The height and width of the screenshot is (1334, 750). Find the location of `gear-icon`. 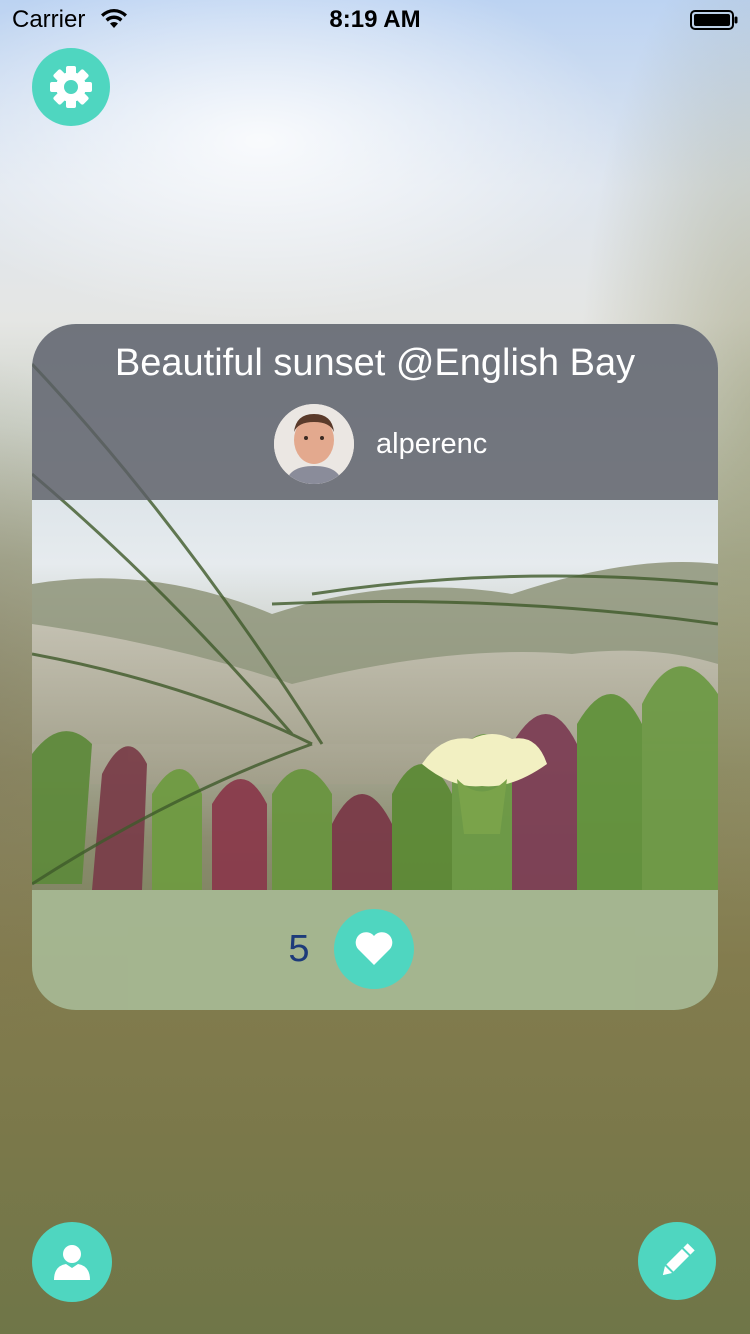

gear-icon is located at coordinates (71, 87).